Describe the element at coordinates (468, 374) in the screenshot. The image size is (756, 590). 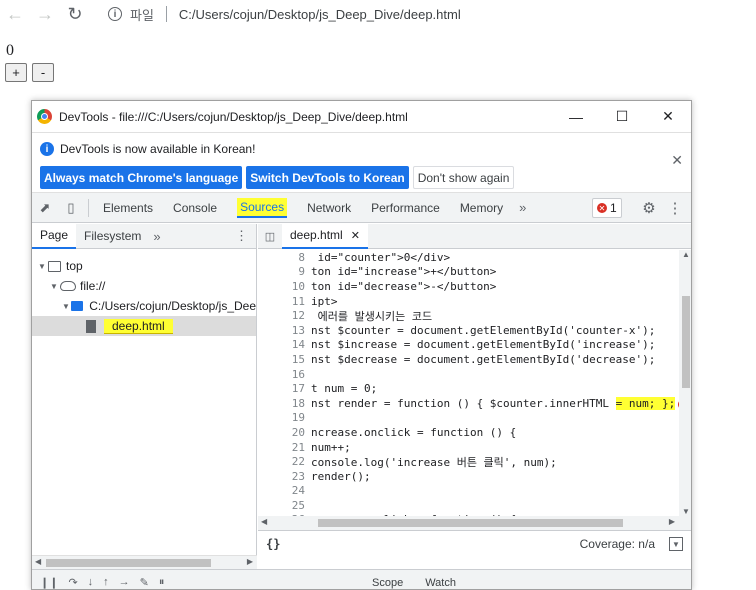
I see `code-line: 16` at that location.